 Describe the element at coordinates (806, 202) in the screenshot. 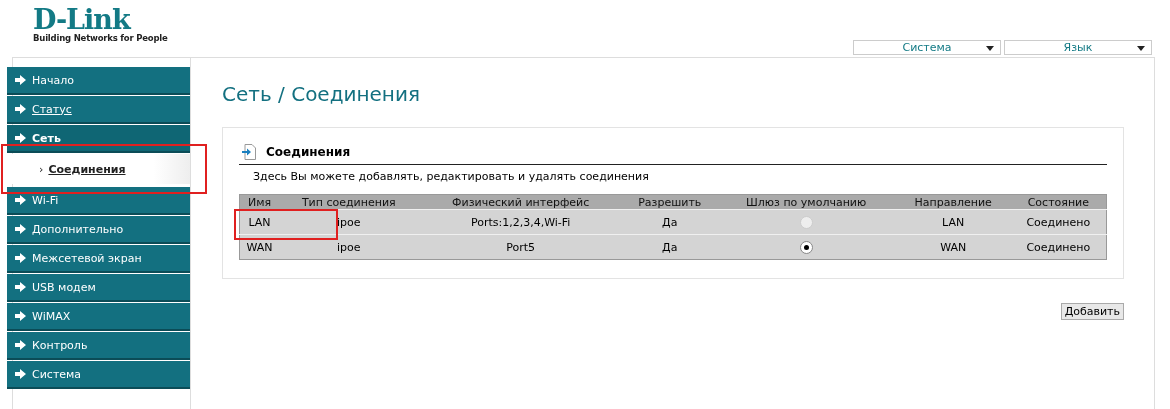

I see `column-header: Шлюз по умолчанию` at that location.